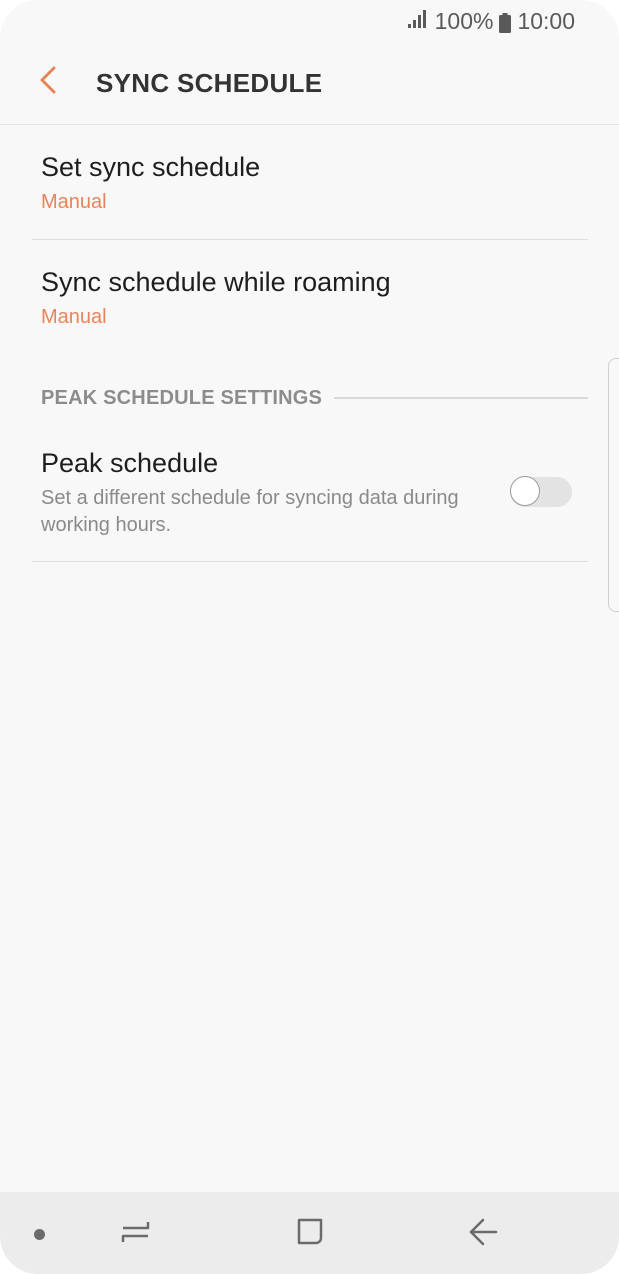 This screenshot has width=619, height=1274. I want to click on recent-apps-icon, so click(136, 1234).